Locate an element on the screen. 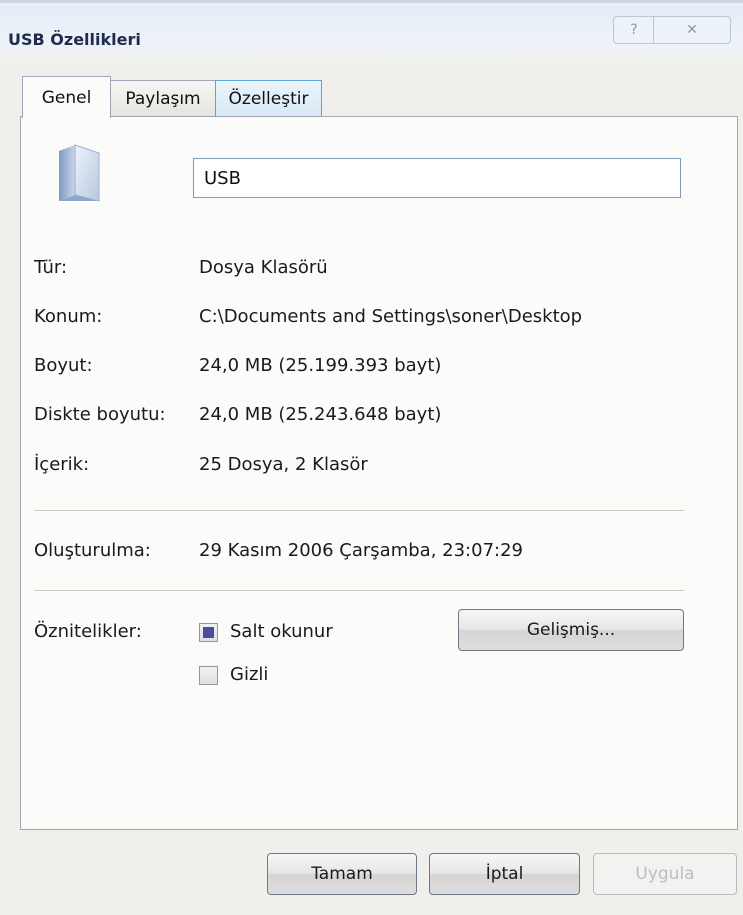  window-title: USB Özellikleri is located at coordinates (74, 39).